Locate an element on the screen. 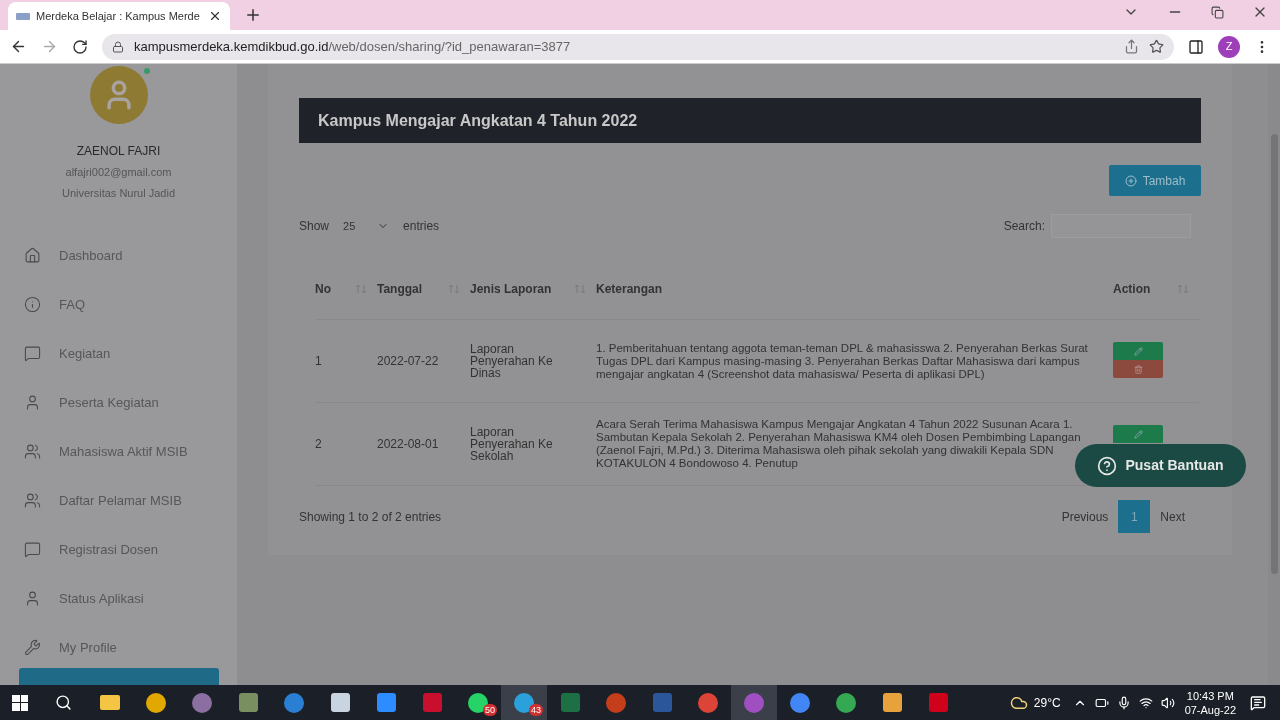  entries-label: entries is located at coordinates (421, 226).